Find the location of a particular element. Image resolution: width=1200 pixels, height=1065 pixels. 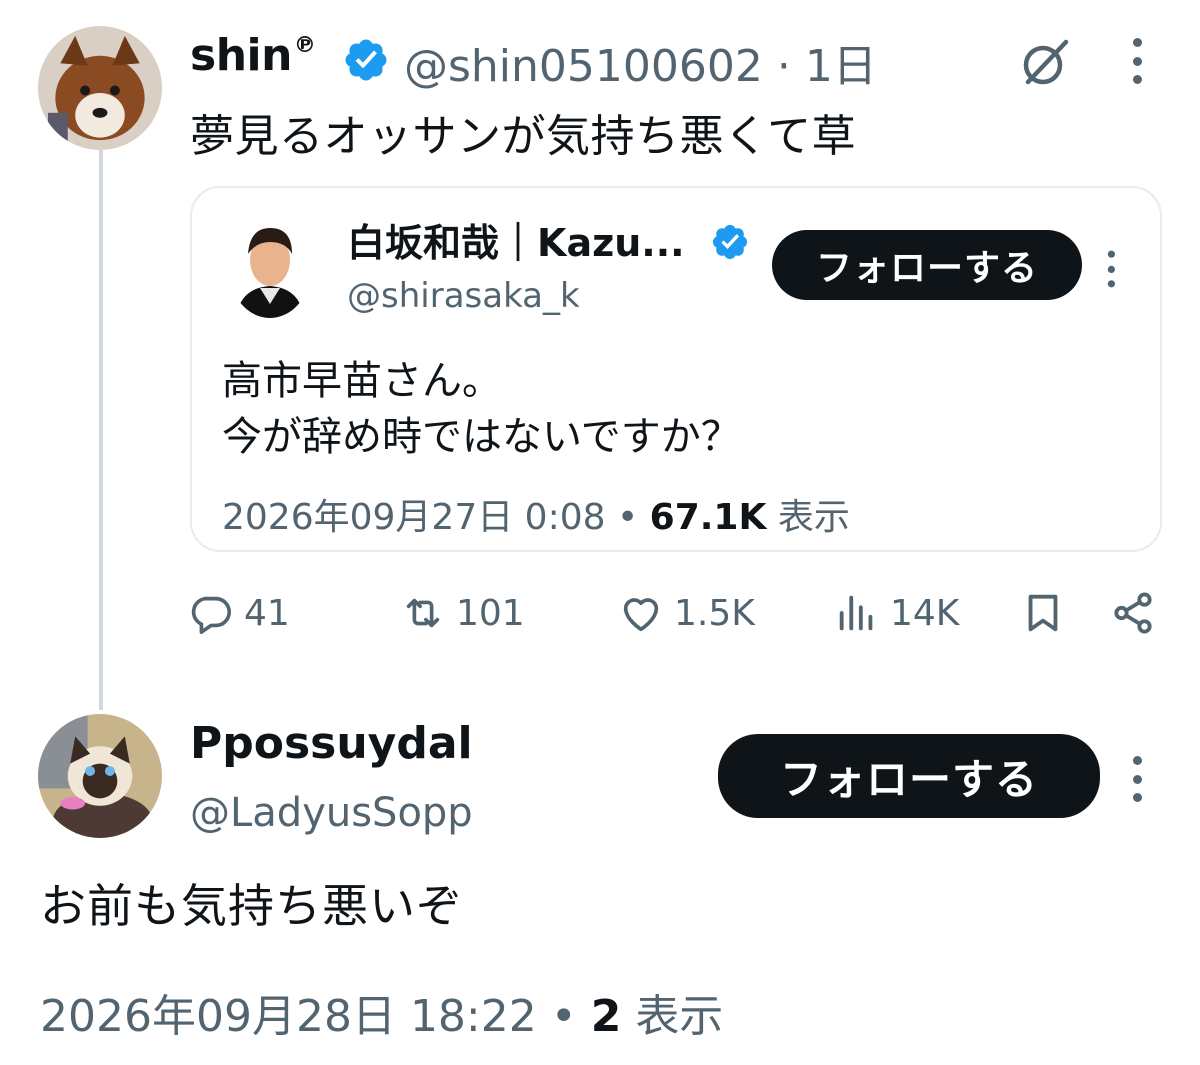

author-avatar is located at coordinates (100, 88).